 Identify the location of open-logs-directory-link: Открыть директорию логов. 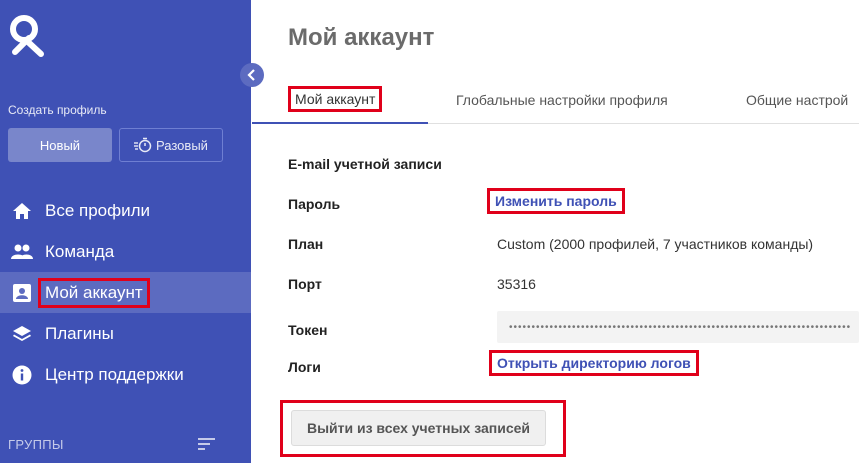
(594, 363).